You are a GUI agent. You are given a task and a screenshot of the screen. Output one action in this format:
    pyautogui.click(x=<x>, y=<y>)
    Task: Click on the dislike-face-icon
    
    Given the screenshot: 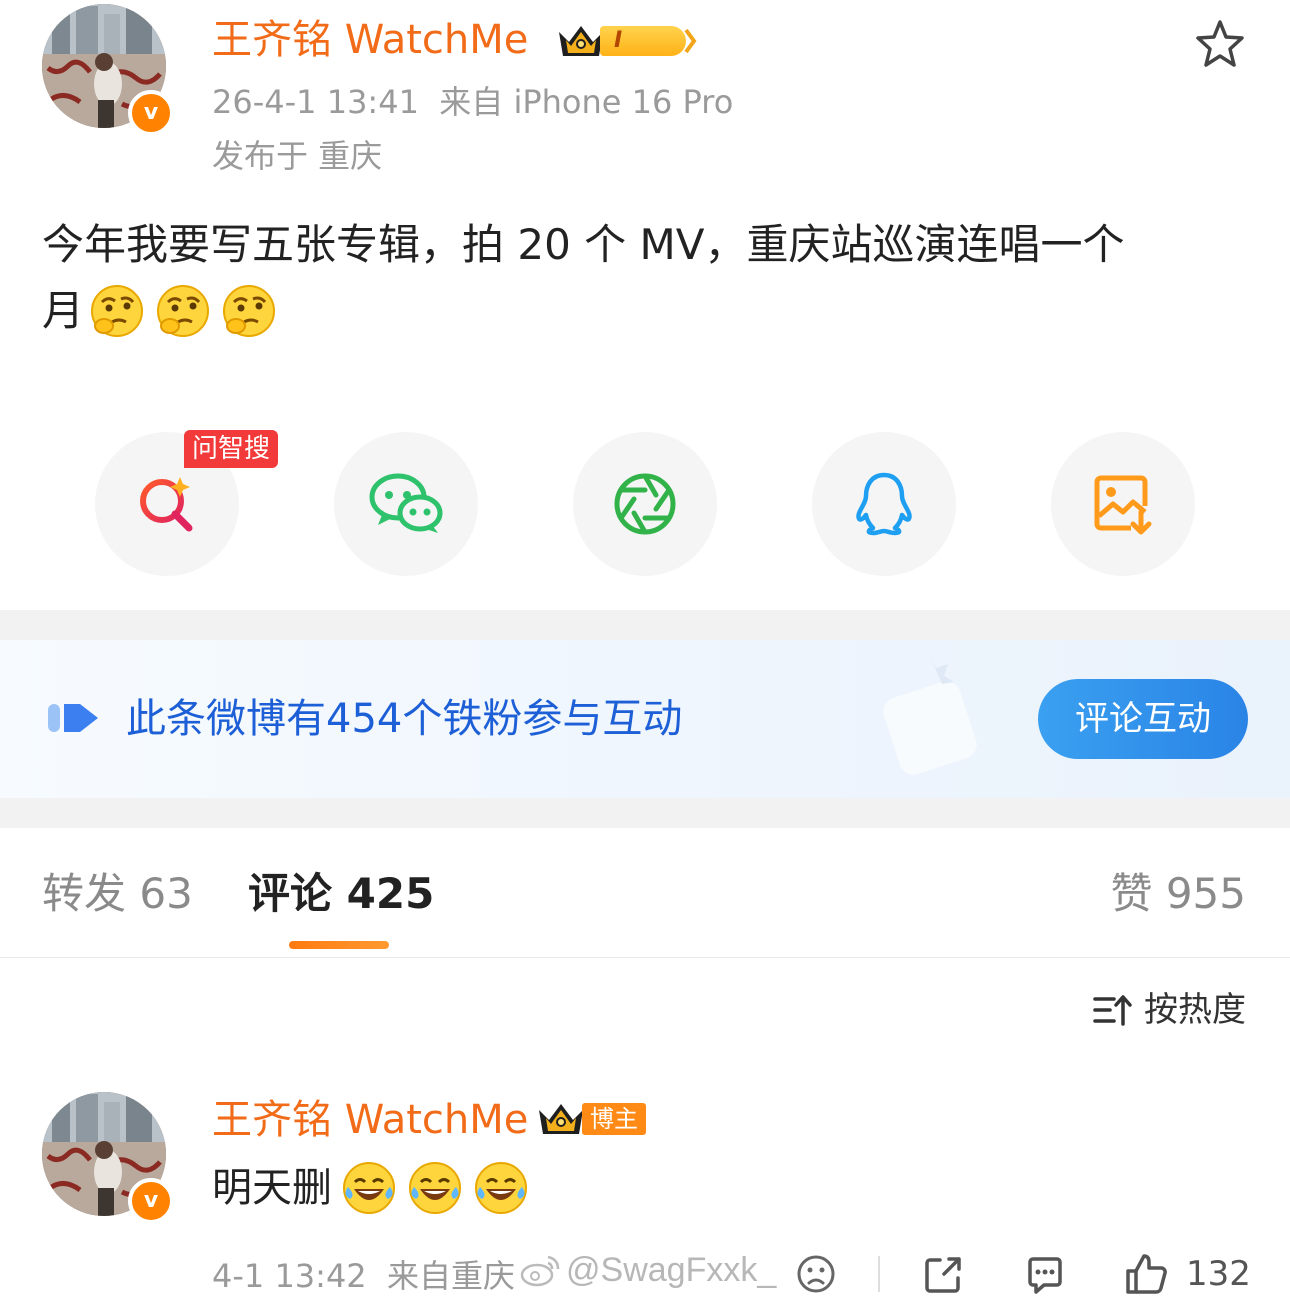 What is the action you would take?
    pyautogui.click(x=816, y=1276)
    